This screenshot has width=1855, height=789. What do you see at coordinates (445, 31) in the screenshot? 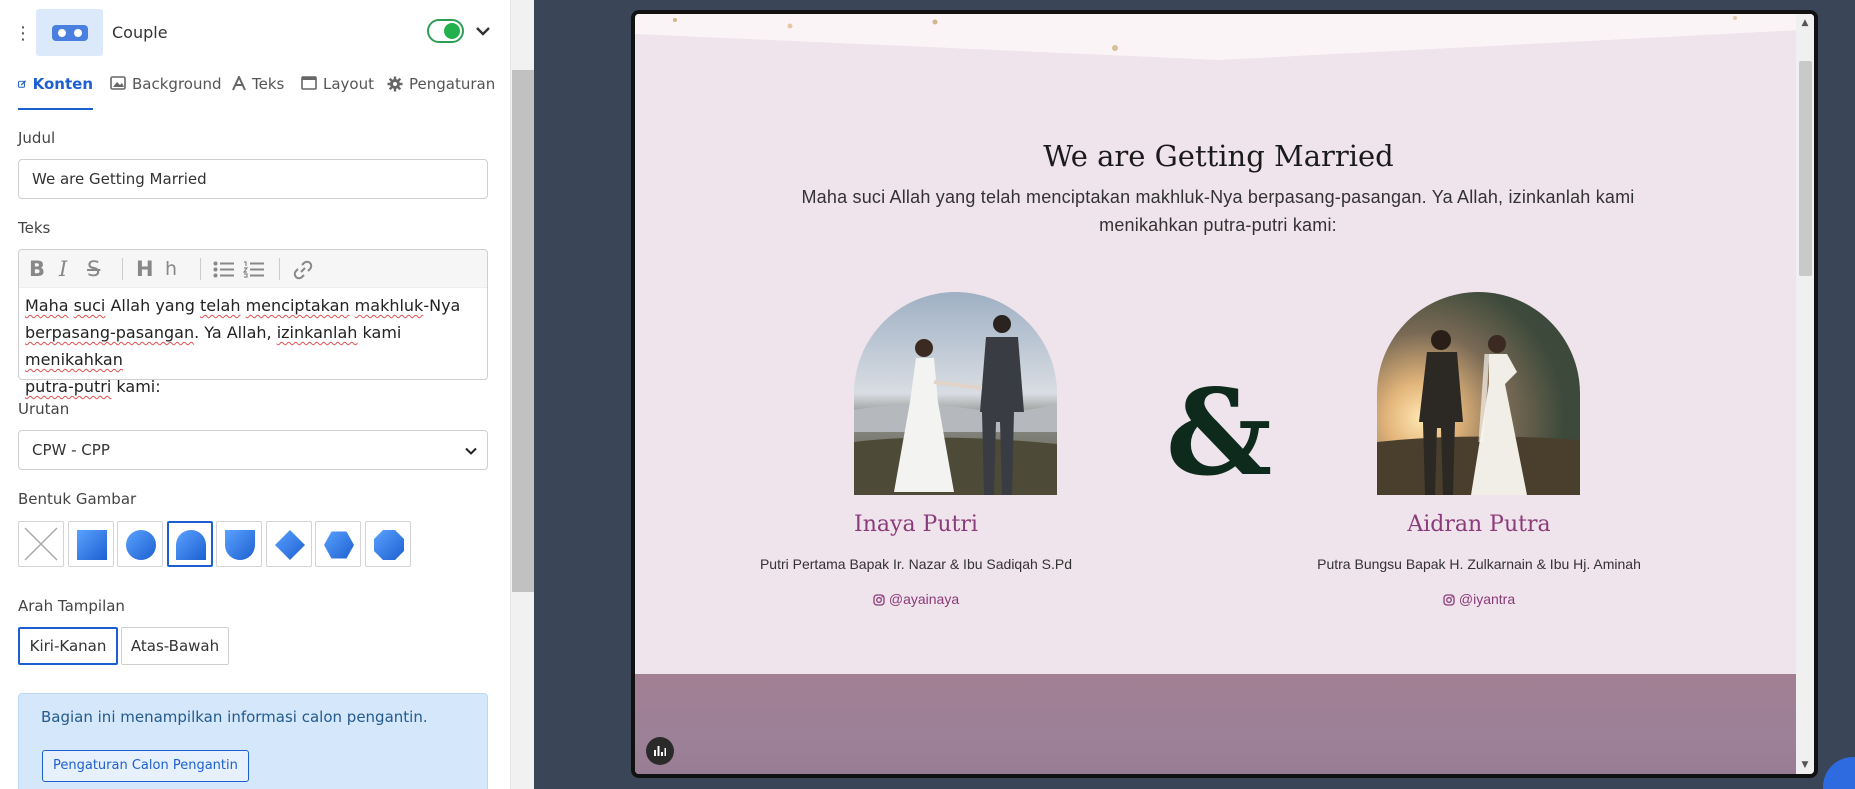
I see `section-visibility-toggle` at bounding box center [445, 31].